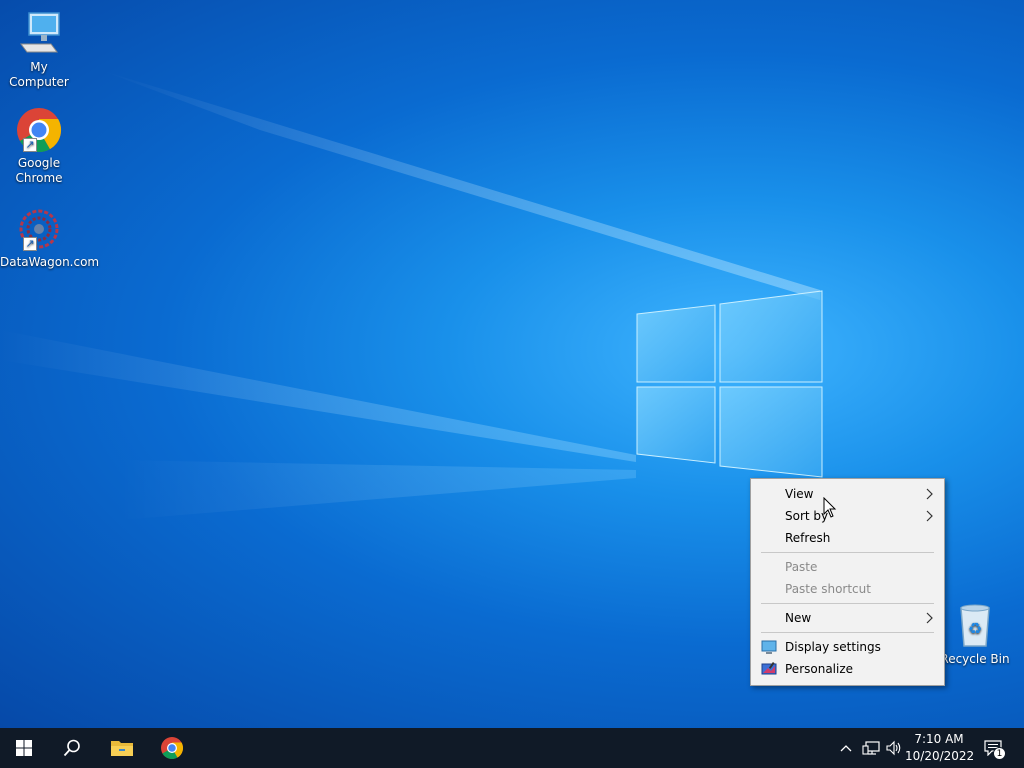 The image size is (1024, 768). I want to click on file-explorer-icon, so click(122, 748).